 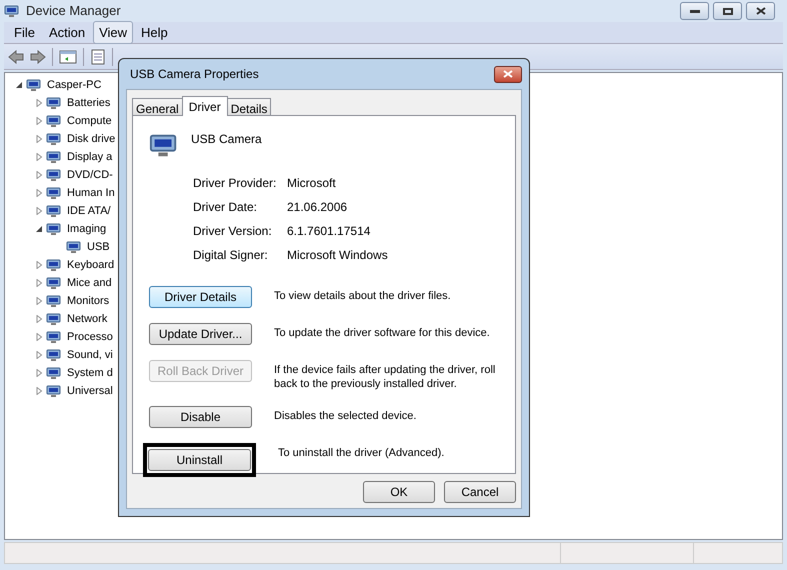 I want to click on dialog-button: OK, so click(x=399, y=492).